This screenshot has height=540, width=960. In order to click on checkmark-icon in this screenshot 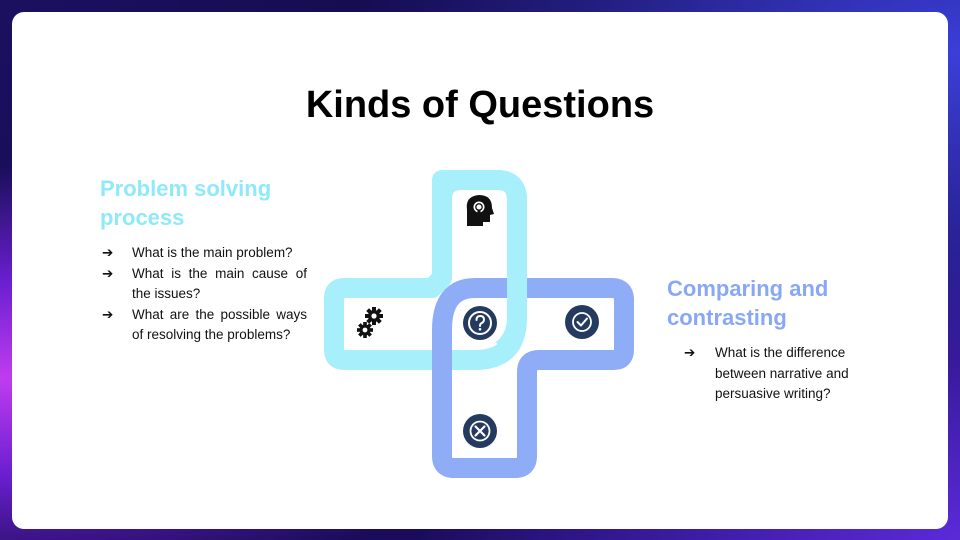, I will do `click(582, 322)`.